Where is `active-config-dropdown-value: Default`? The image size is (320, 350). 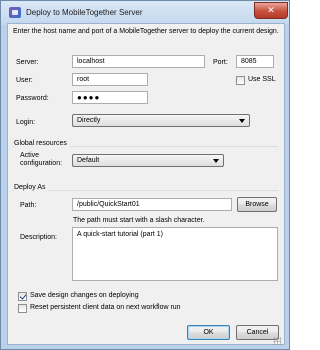 active-config-dropdown-value: Default is located at coordinates (88, 160).